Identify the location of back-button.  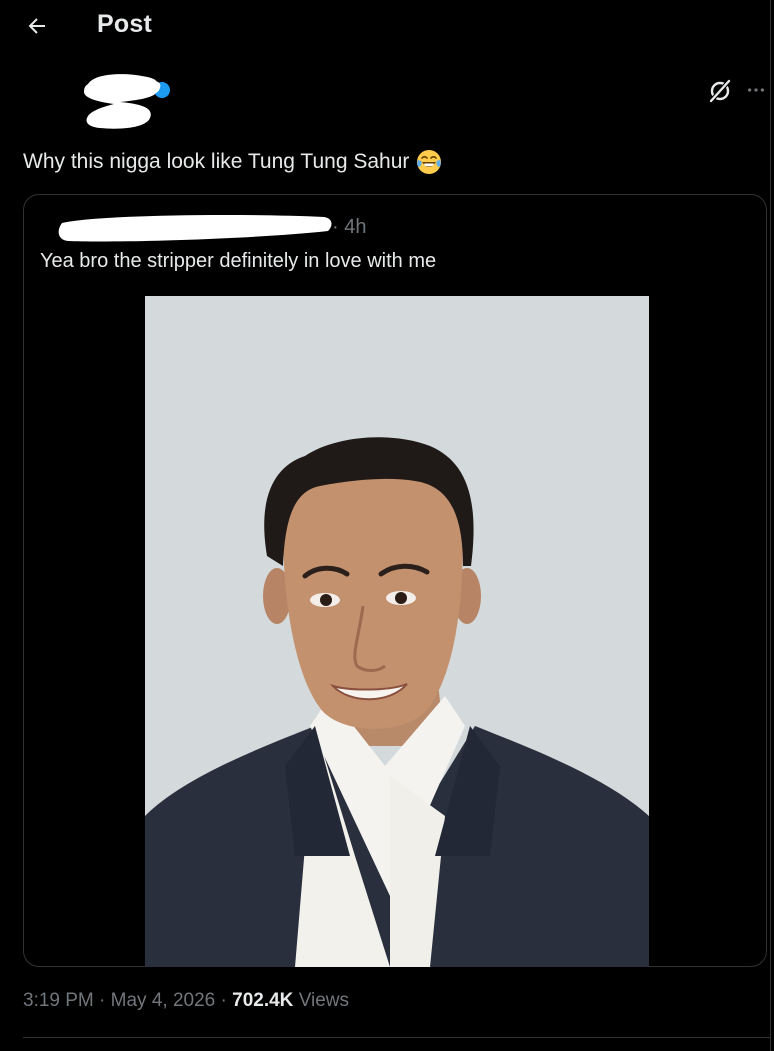
(37, 26).